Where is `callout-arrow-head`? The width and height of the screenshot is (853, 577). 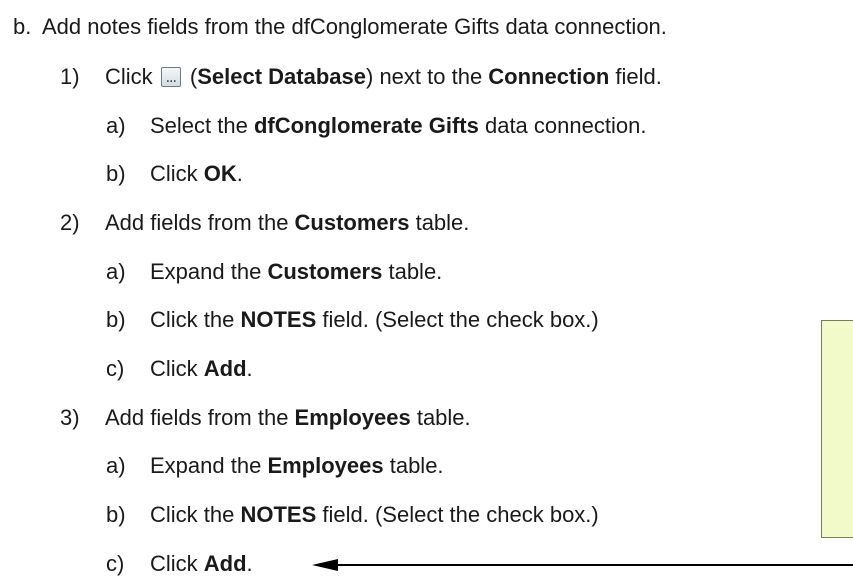 callout-arrow-head is located at coordinates (325, 565).